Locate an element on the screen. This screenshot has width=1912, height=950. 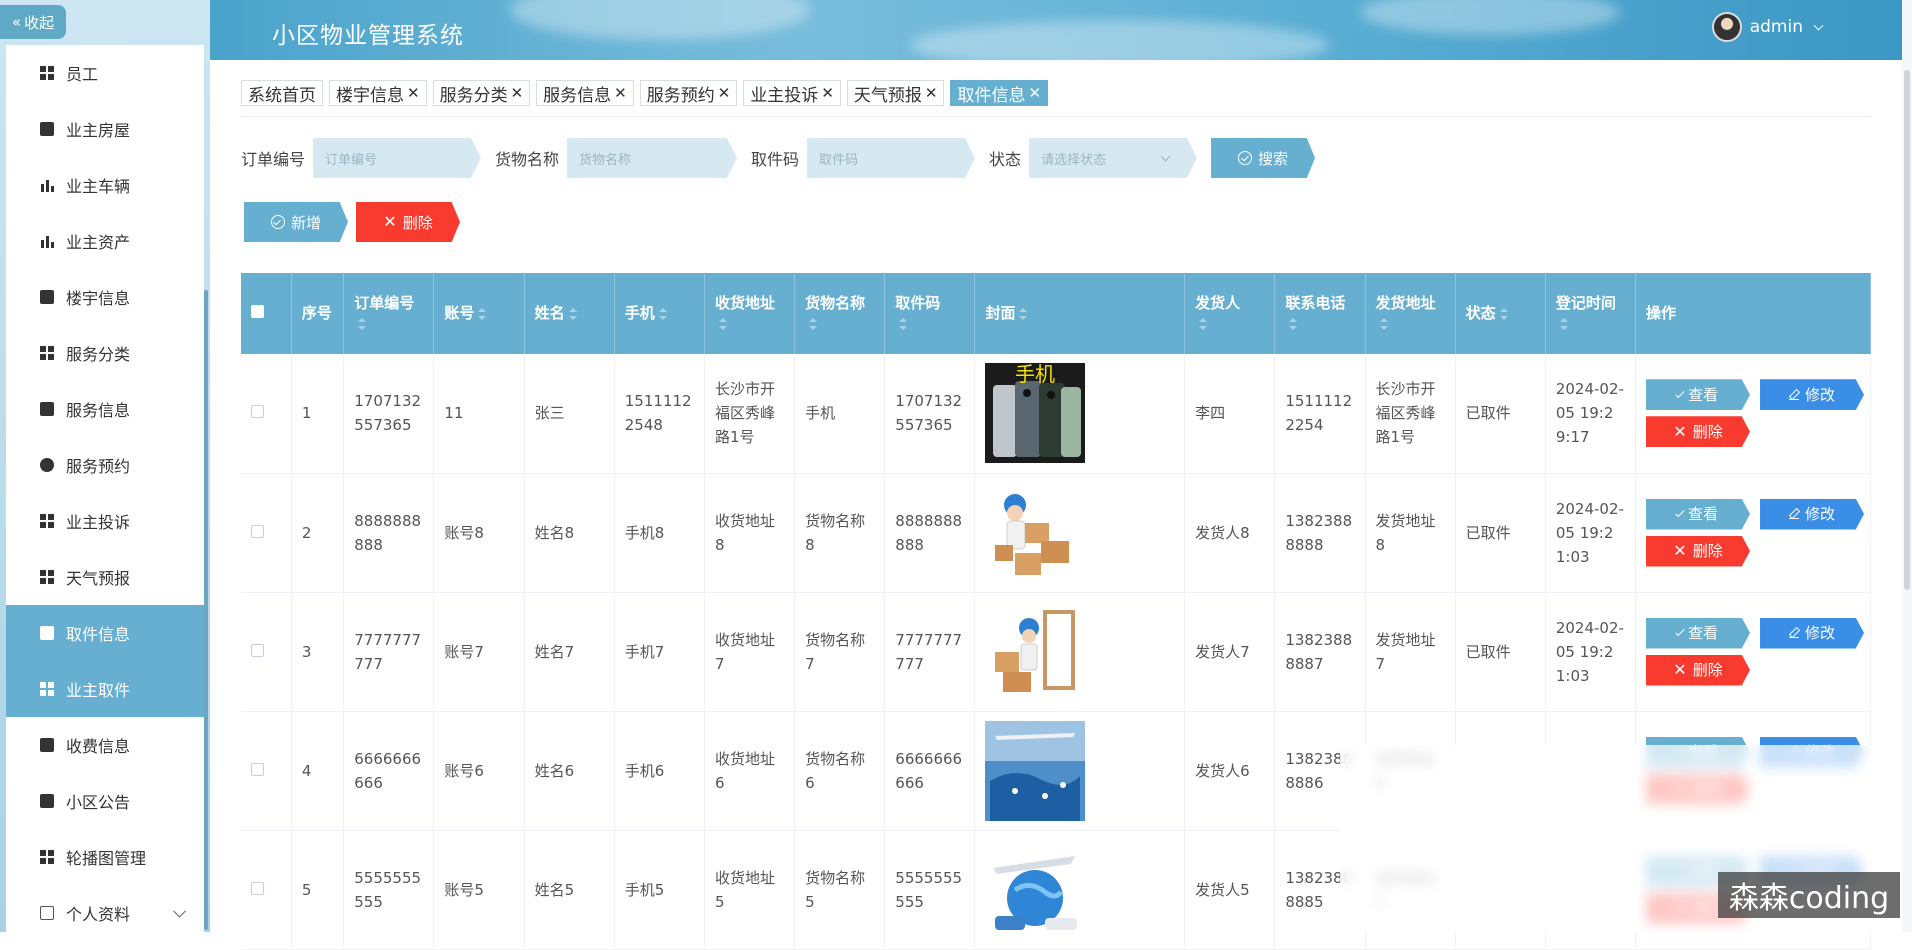
cell-sender: 发货人8 is located at coordinates (1230, 532).